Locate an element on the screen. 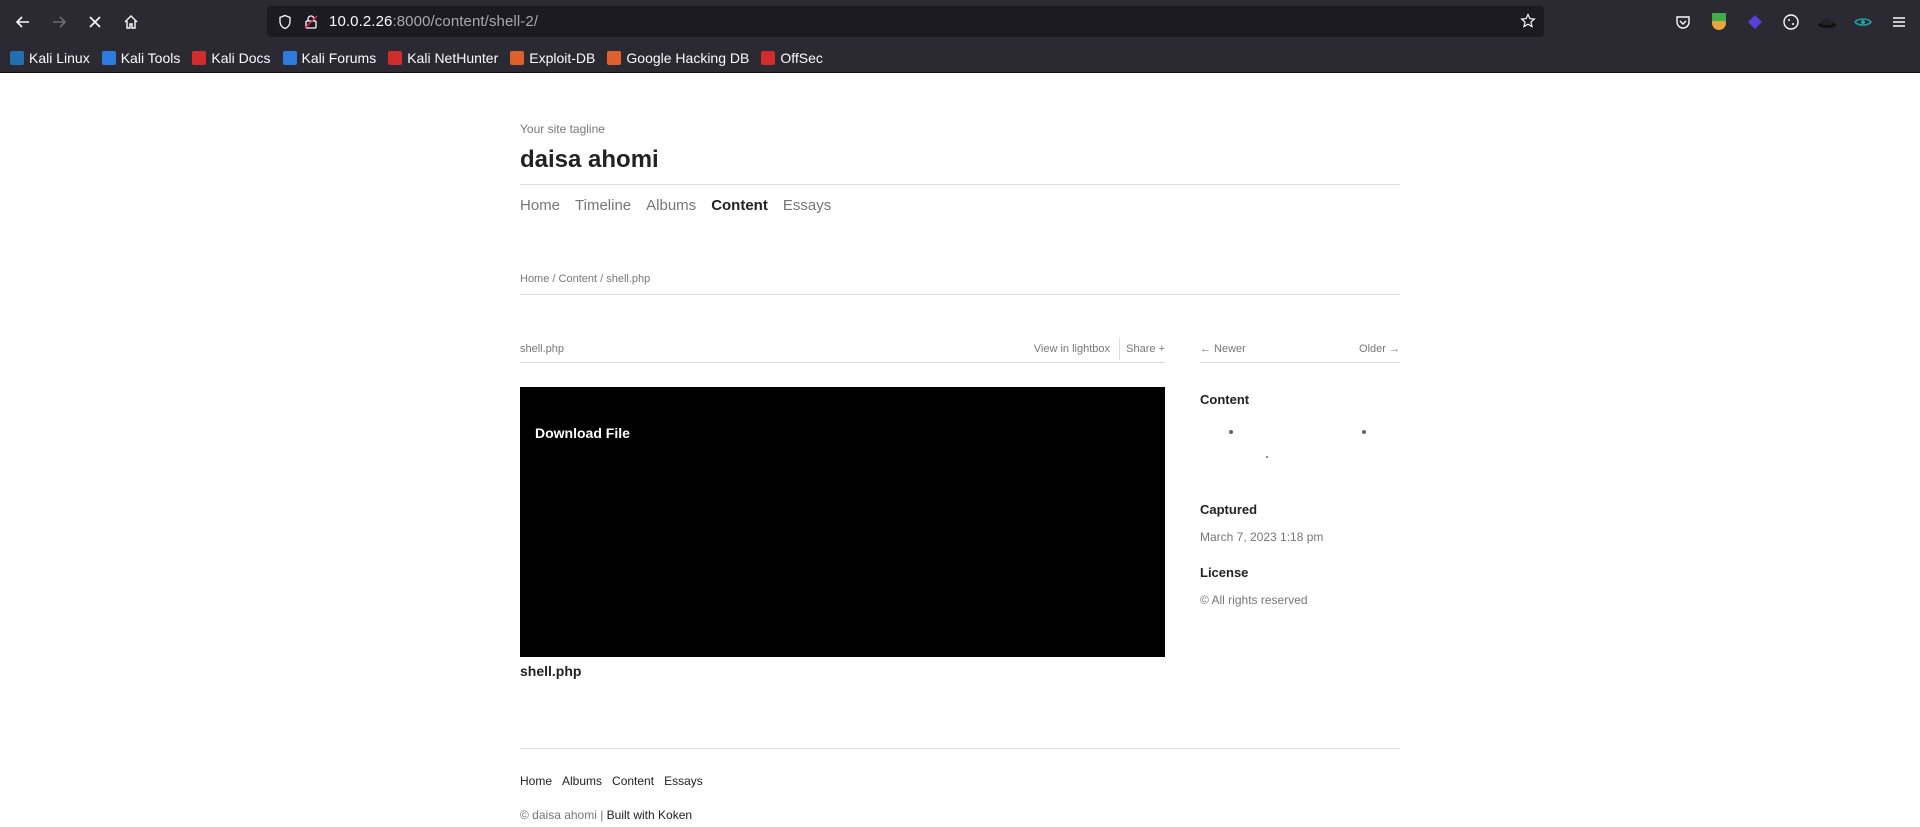 The image size is (1920, 827). nav-content: Content is located at coordinates (739, 205).